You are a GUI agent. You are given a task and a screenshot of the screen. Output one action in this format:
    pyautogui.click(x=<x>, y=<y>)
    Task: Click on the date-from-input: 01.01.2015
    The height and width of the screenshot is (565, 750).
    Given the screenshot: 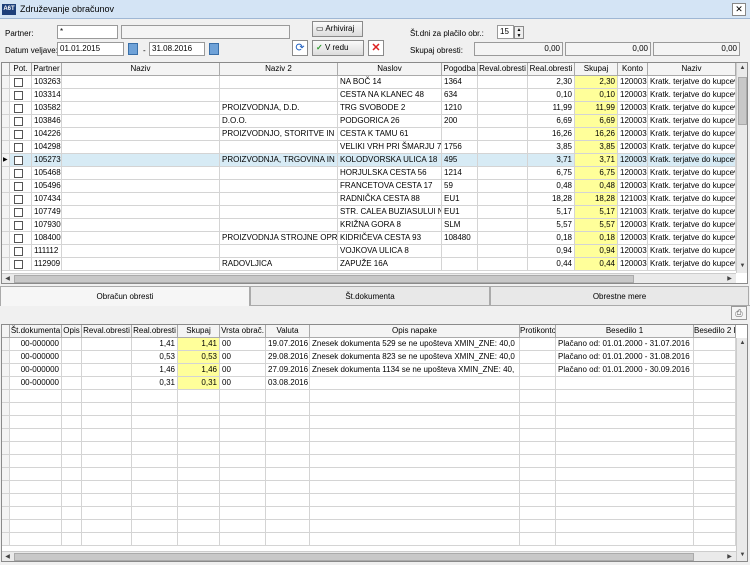 What is the action you would take?
    pyautogui.click(x=90, y=49)
    